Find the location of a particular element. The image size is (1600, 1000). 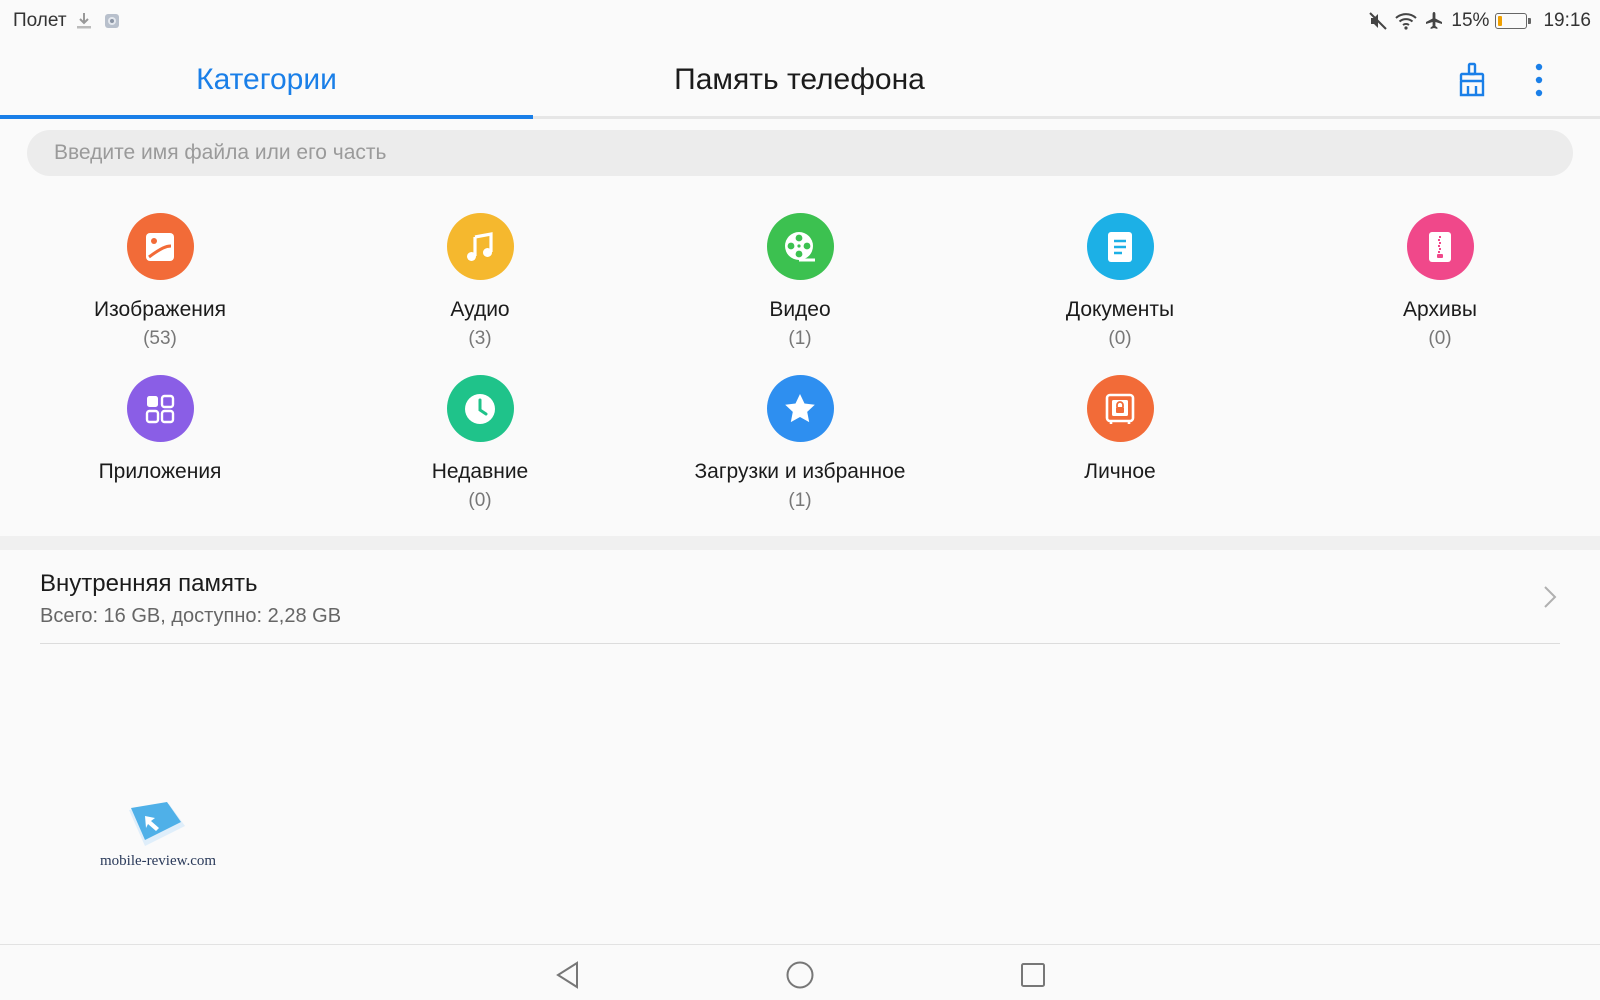

more-vert-icon is located at coordinates (1539, 80).